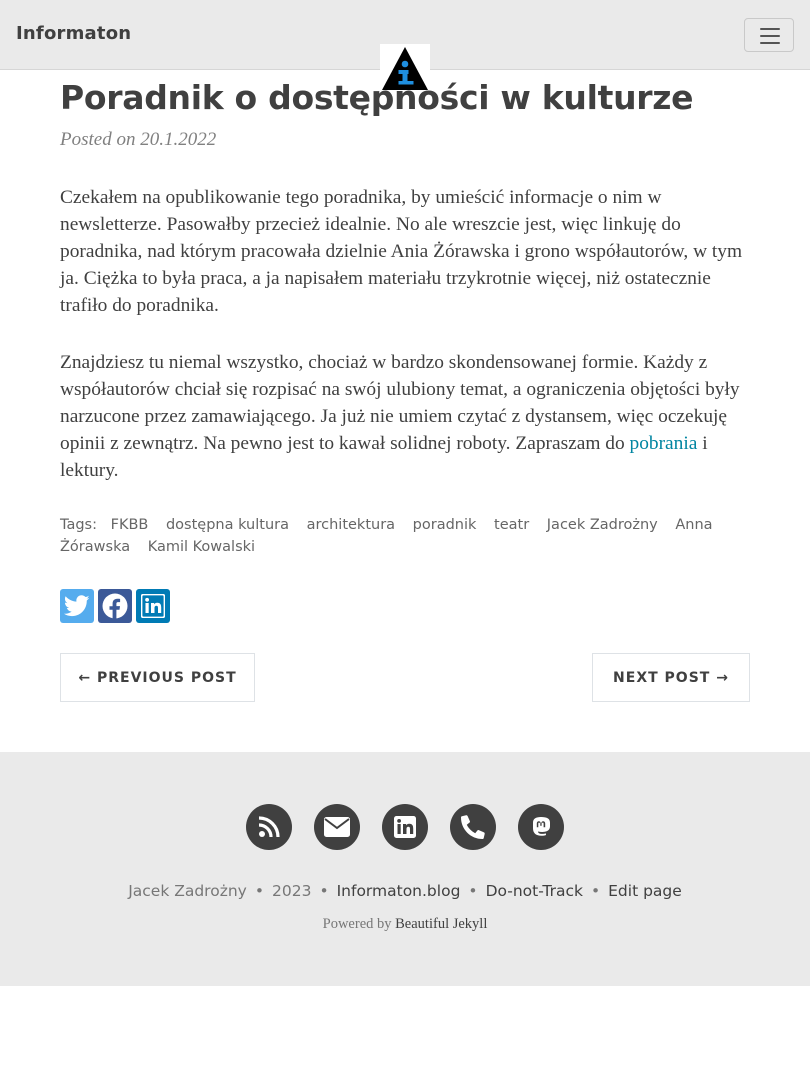 Image resolution: width=810 pixels, height=1080 pixels. I want to click on download-link: pobrania, so click(664, 443).